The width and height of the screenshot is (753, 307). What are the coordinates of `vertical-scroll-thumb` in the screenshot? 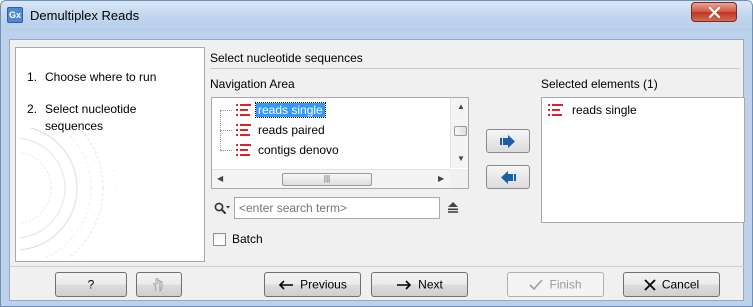 It's located at (460, 131).